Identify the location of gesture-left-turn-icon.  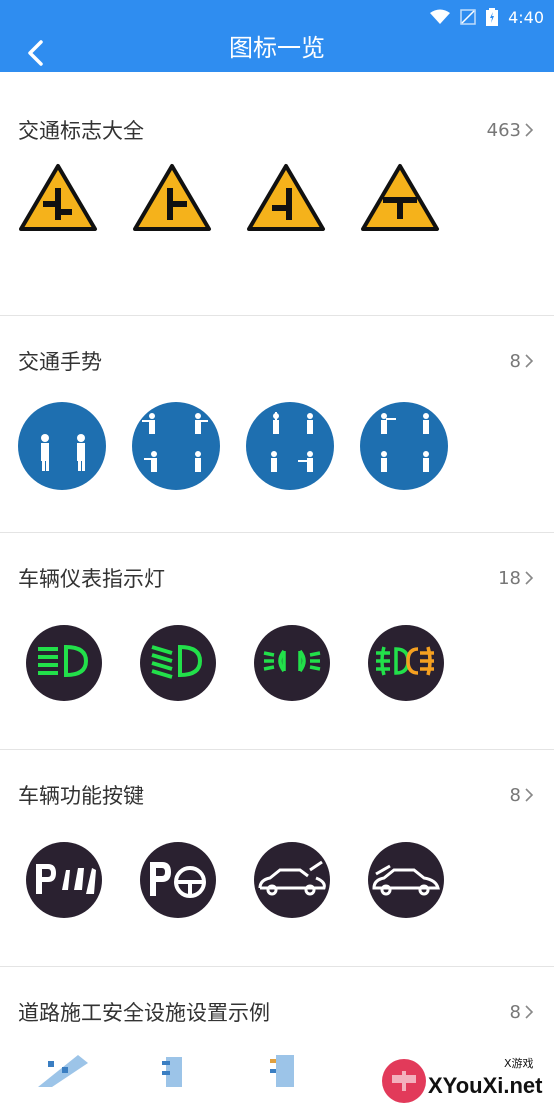
(290, 446).